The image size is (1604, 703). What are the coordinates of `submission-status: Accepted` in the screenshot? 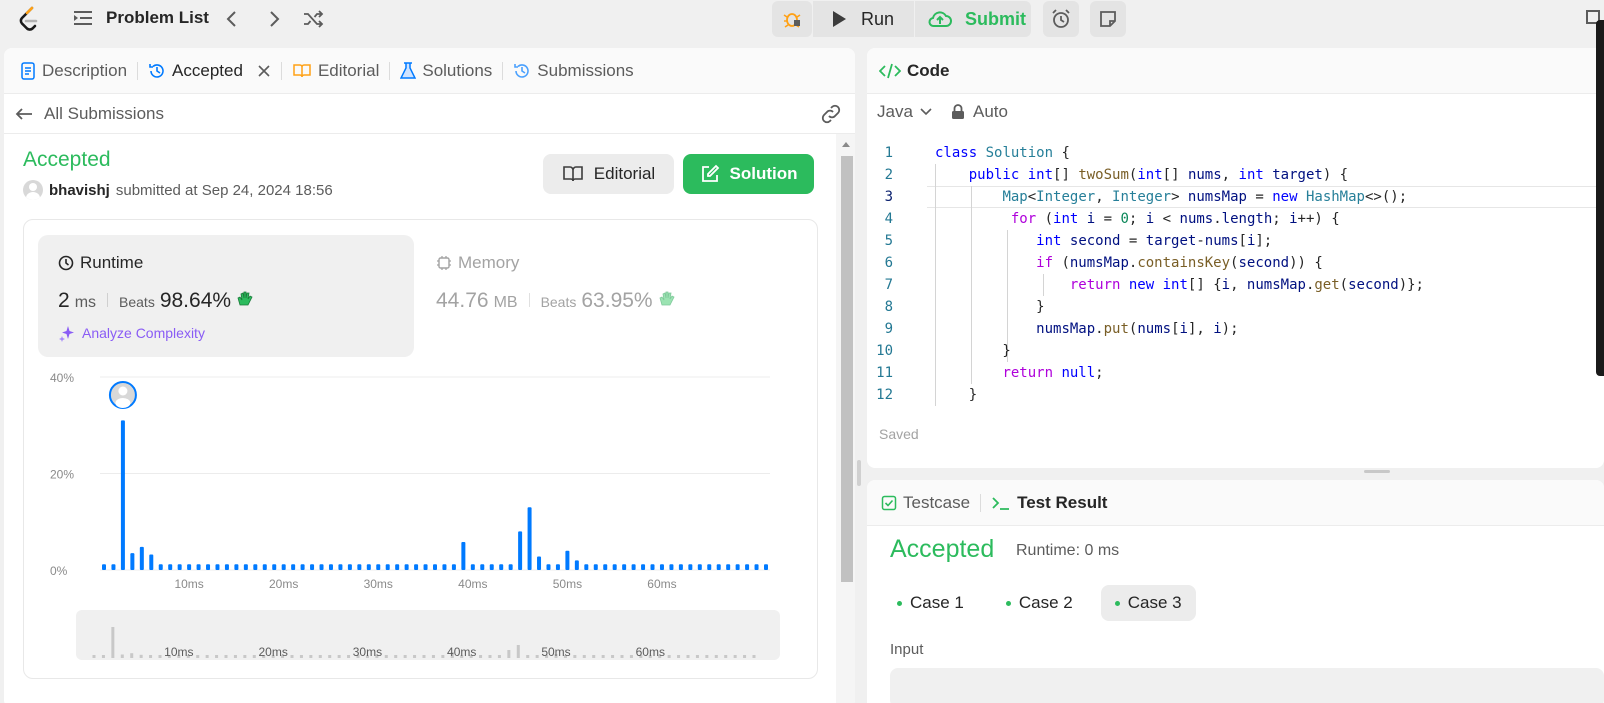 It's located at (67, 159).